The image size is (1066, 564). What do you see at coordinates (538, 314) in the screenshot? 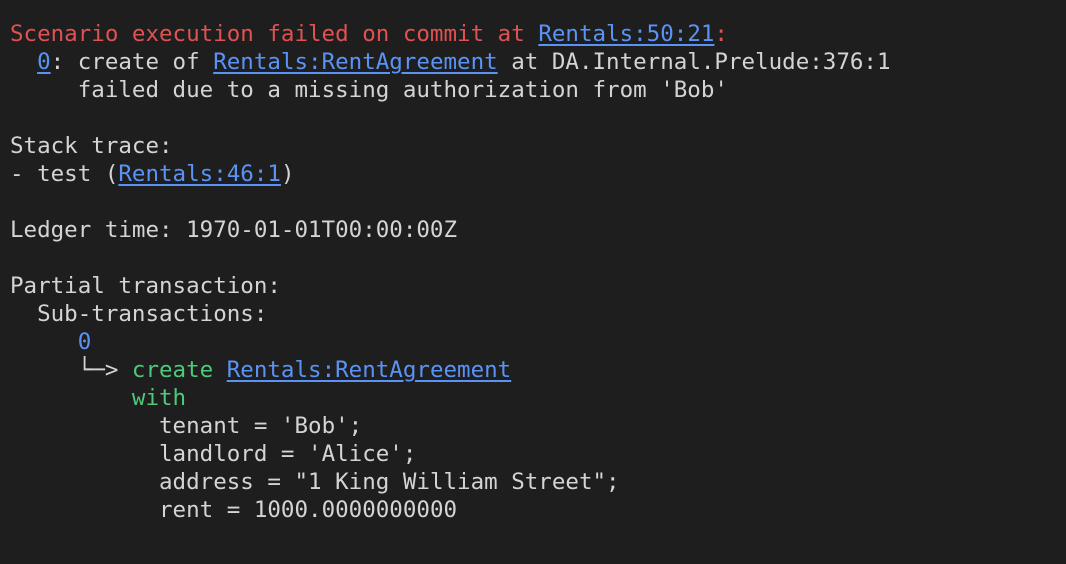
I see `sub-transactions-header: Sub-transactions:` at bounding box center [538, 314].